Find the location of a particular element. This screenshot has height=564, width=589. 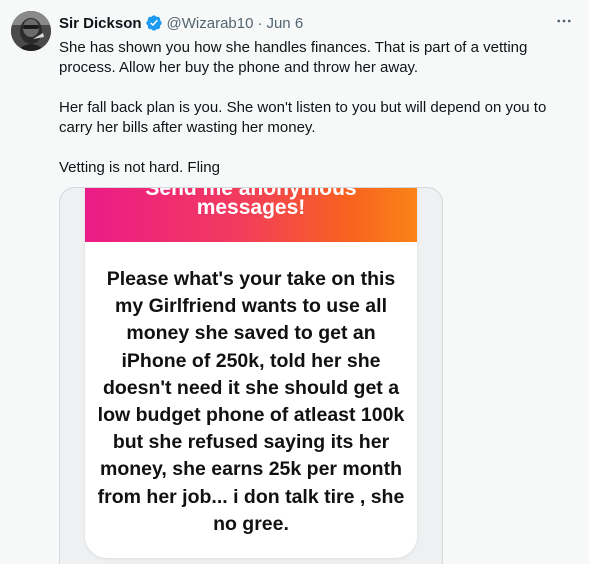

author-handle: @Wizarab10 is located at coordinates (210, 23).